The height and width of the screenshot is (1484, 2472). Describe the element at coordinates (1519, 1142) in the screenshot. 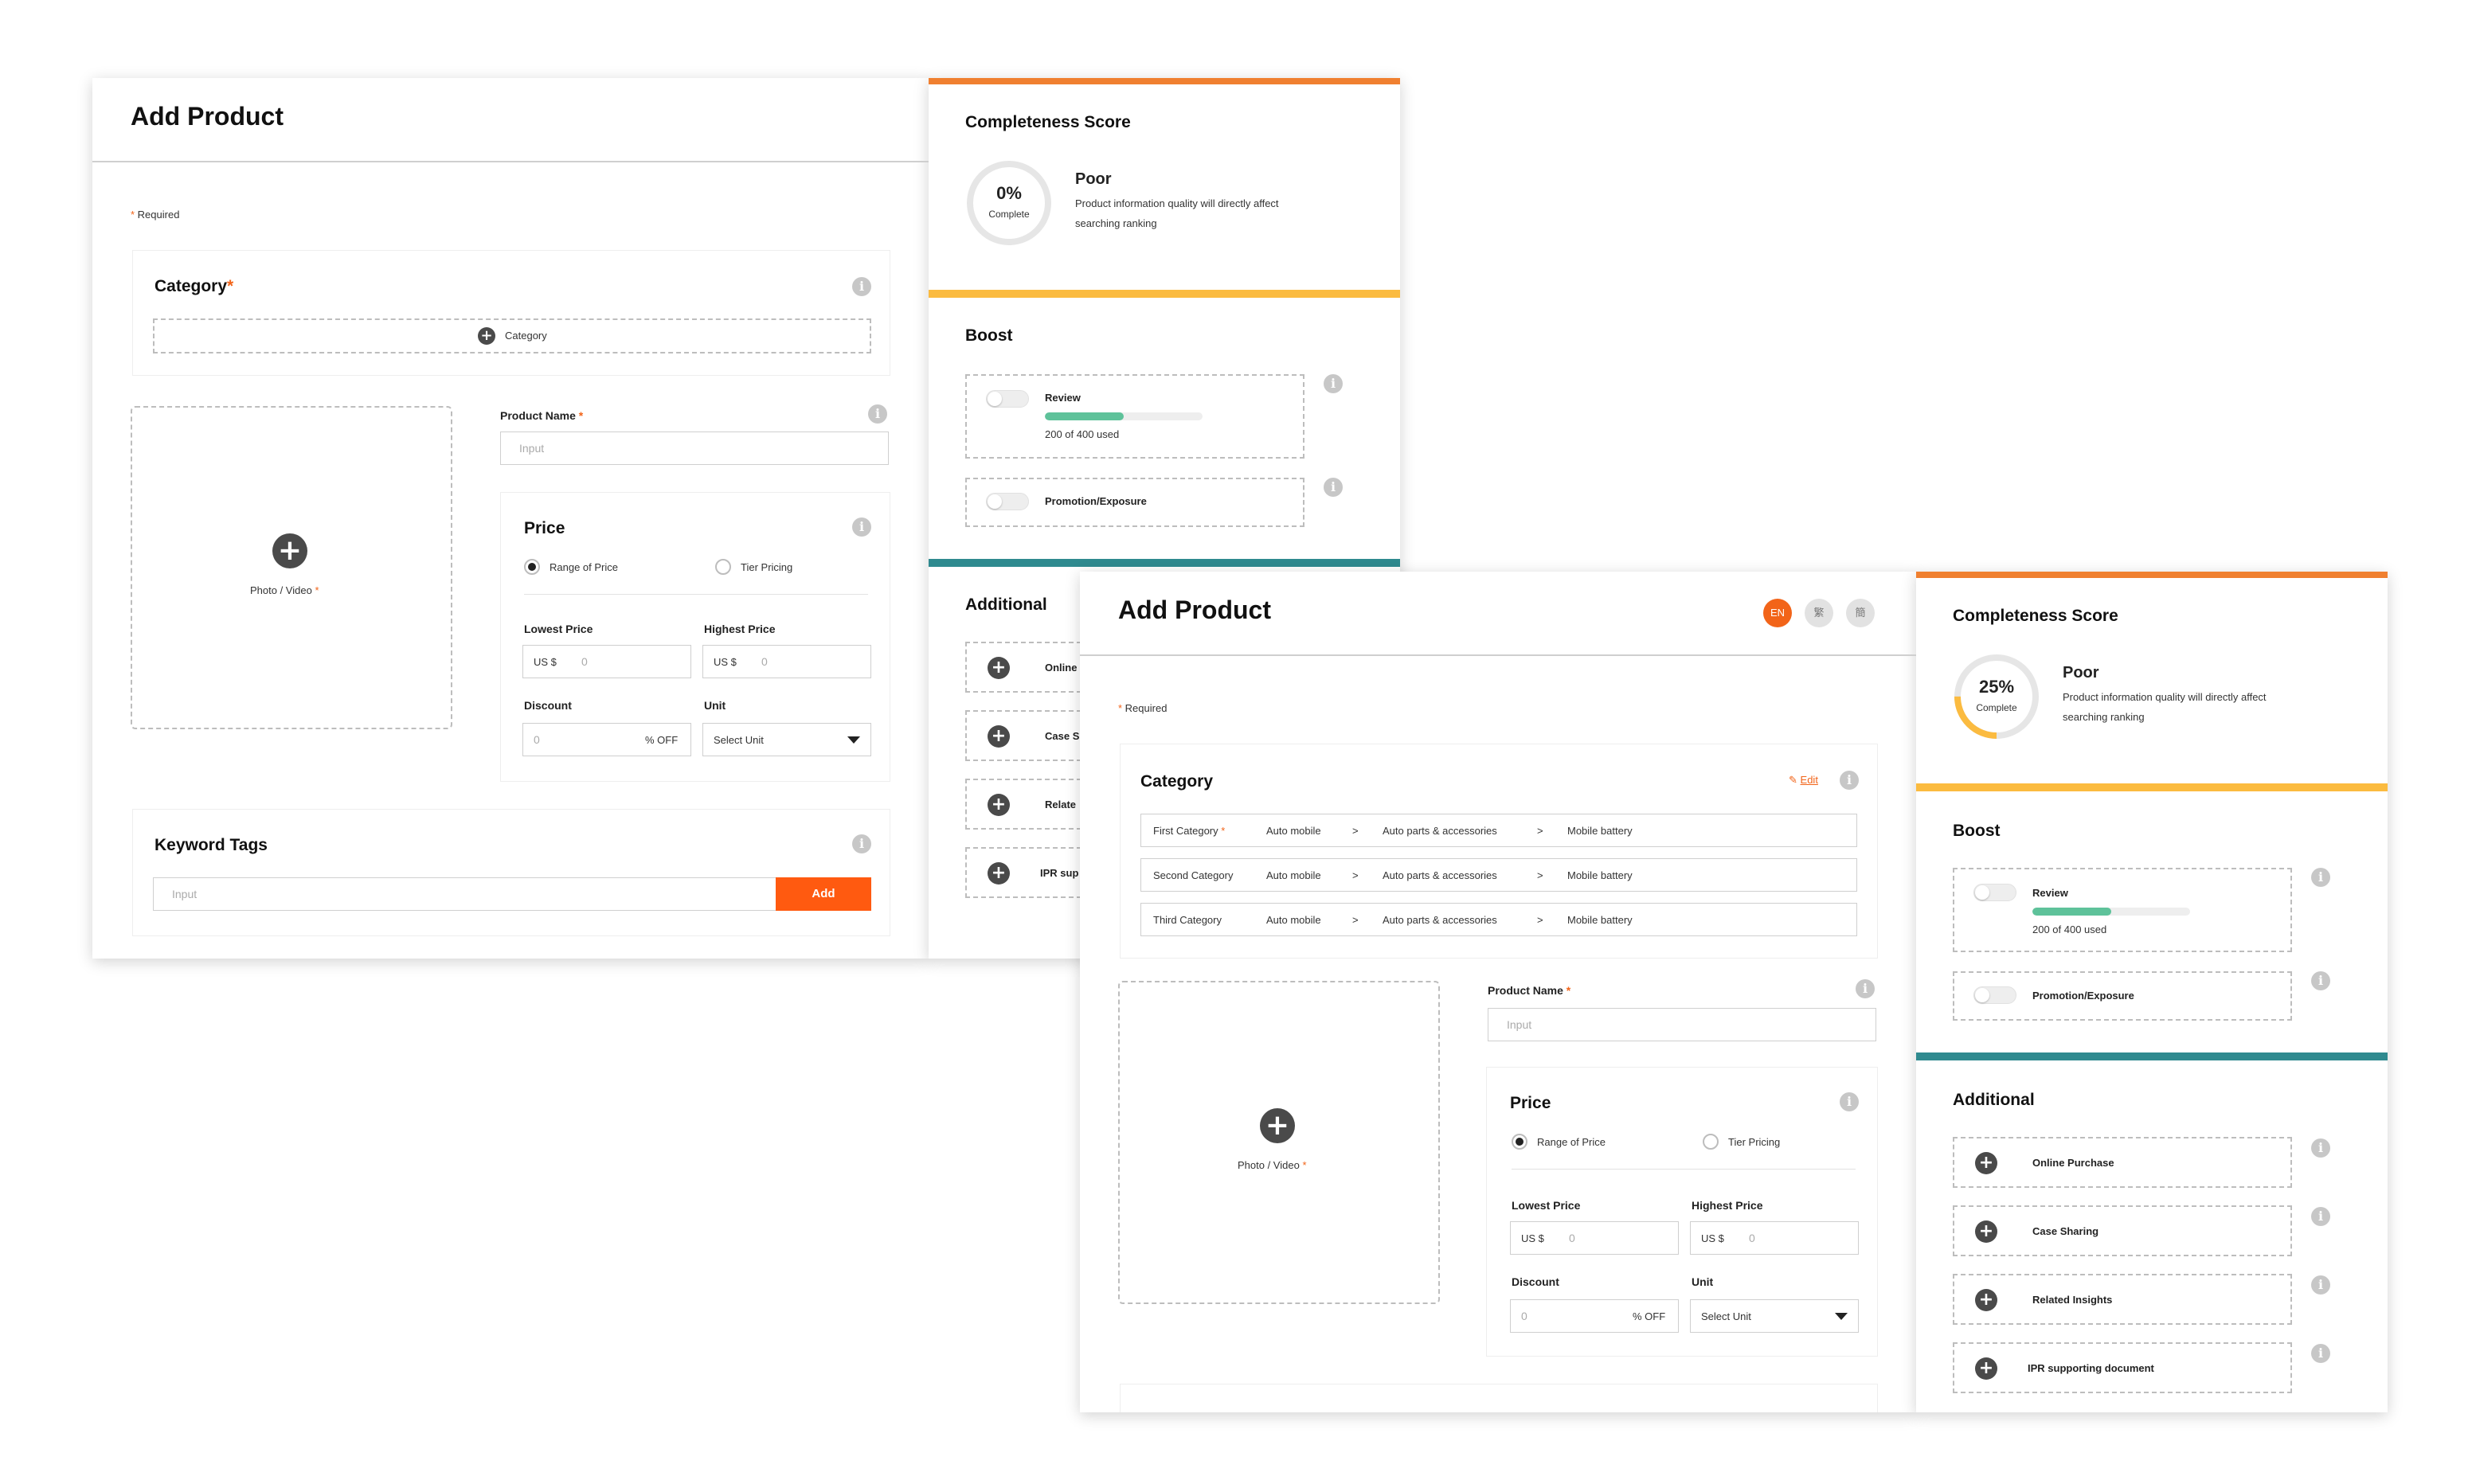

I see `right-range-price-radio` at that location.